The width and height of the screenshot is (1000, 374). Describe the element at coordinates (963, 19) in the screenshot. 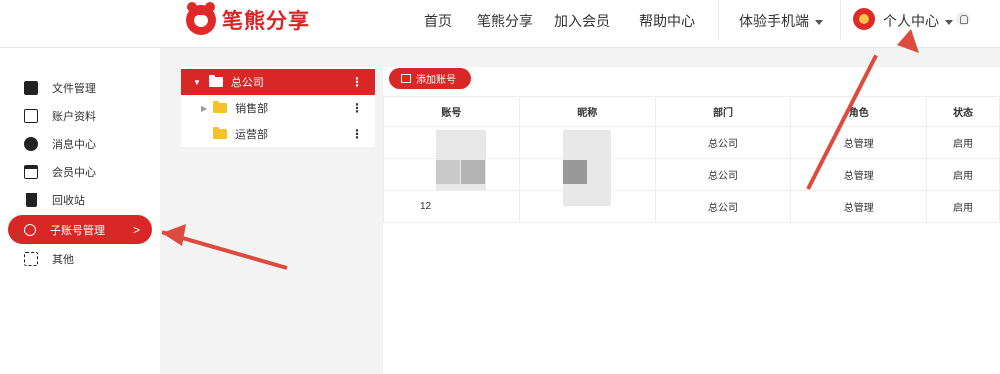

I see `bell-icon` at that location.